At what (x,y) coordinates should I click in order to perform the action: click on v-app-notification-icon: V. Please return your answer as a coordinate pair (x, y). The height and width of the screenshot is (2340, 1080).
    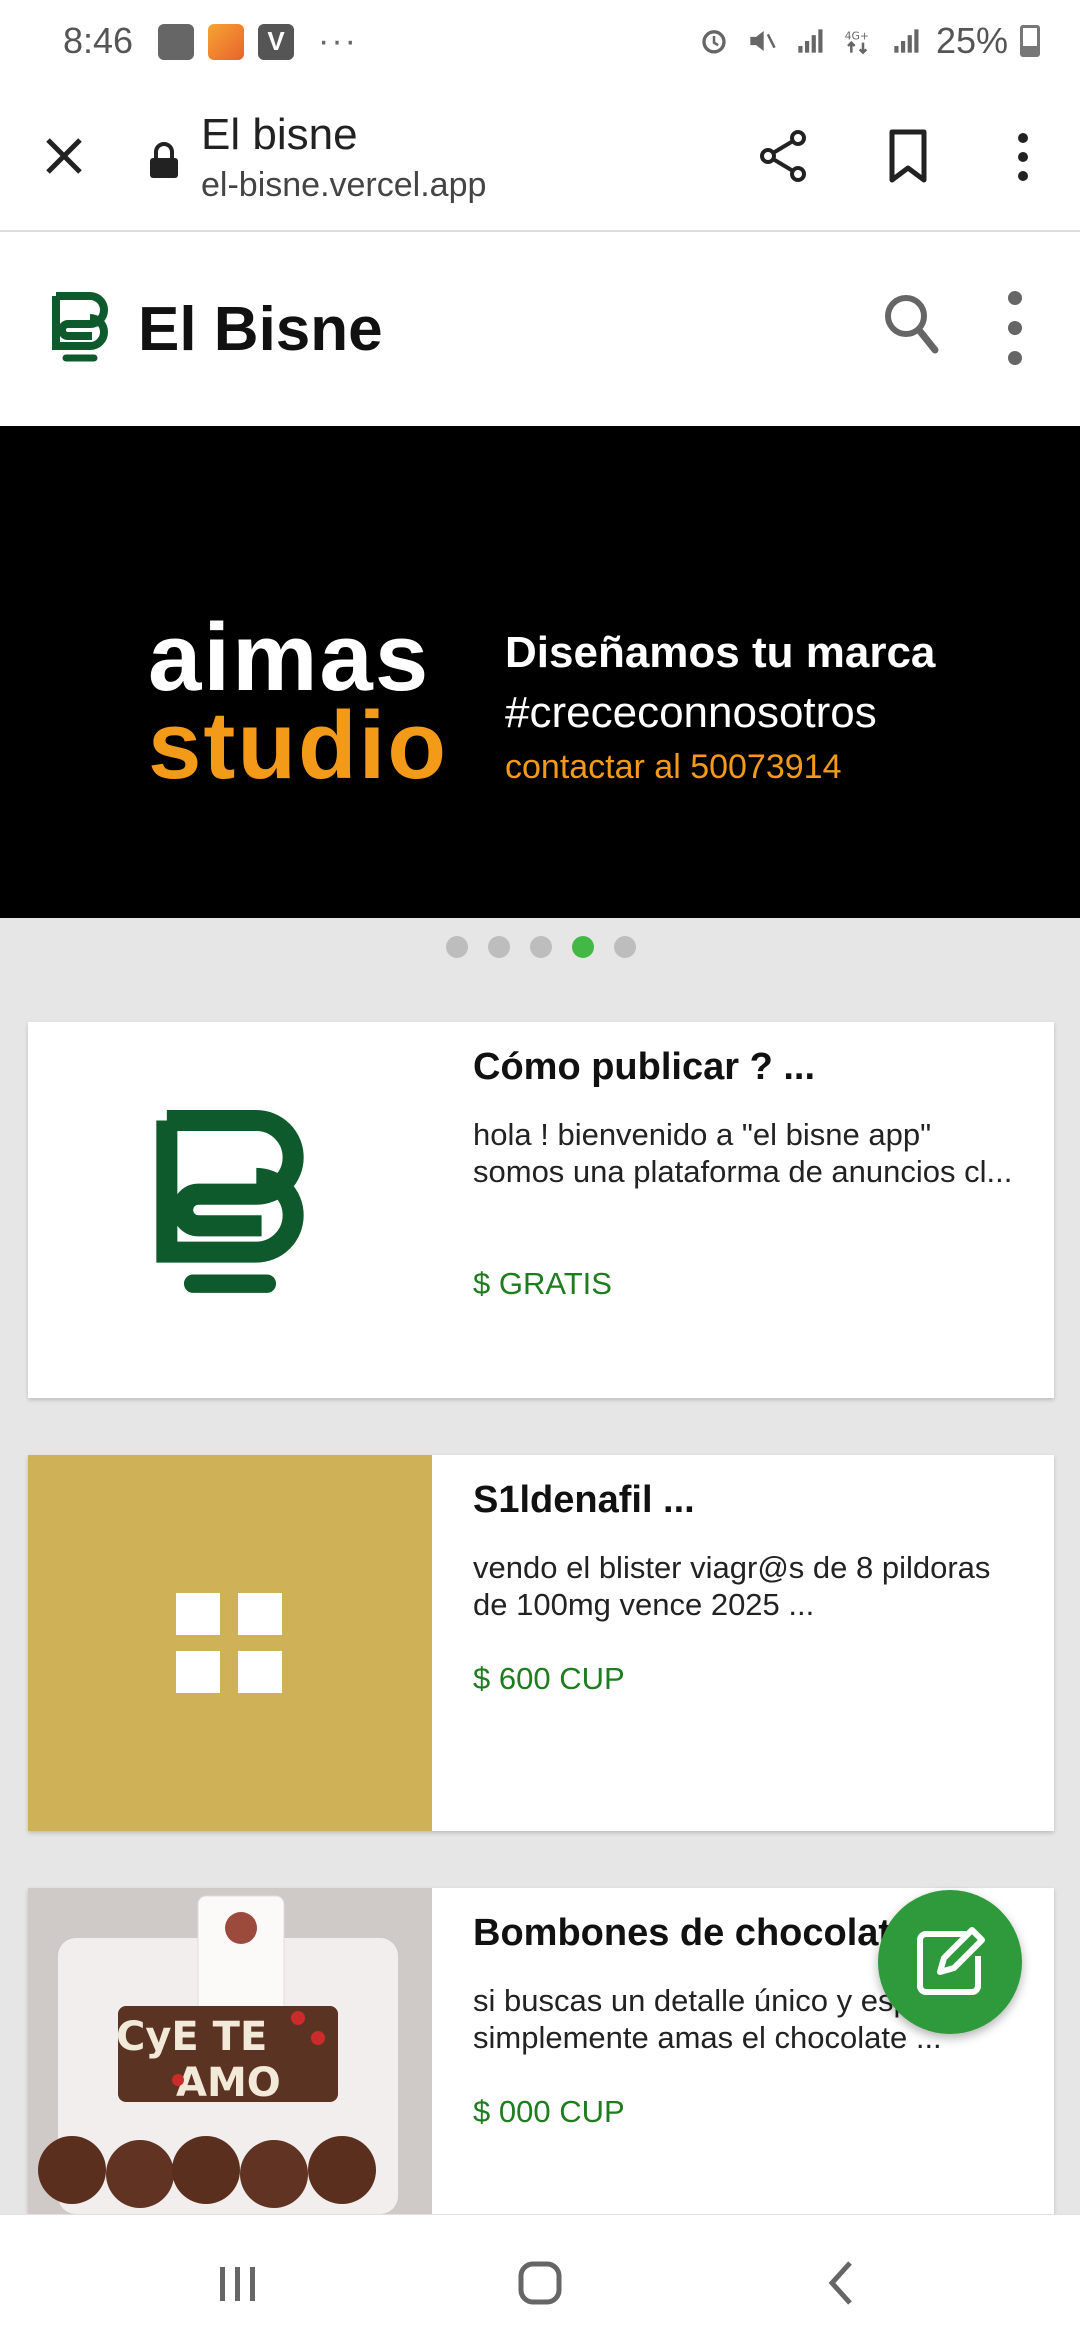
    Looking at the image, I should click on (276, 41).